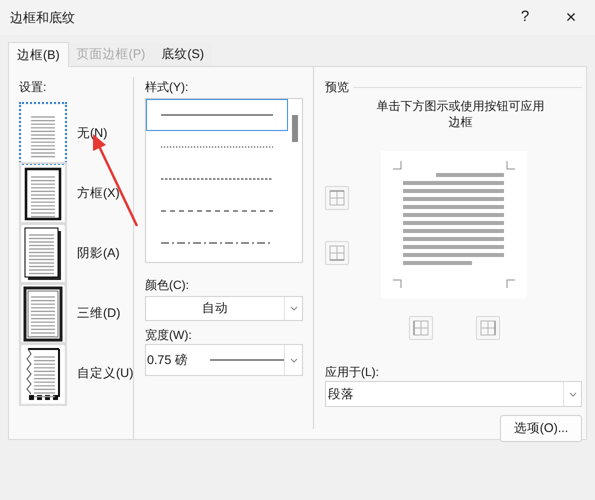 The width and height of the screenshot is (595, 500). What do you see at coordinates (337, 253) in the screenshot?
I see `bottom-border-button` at bounding box center [337, 253].